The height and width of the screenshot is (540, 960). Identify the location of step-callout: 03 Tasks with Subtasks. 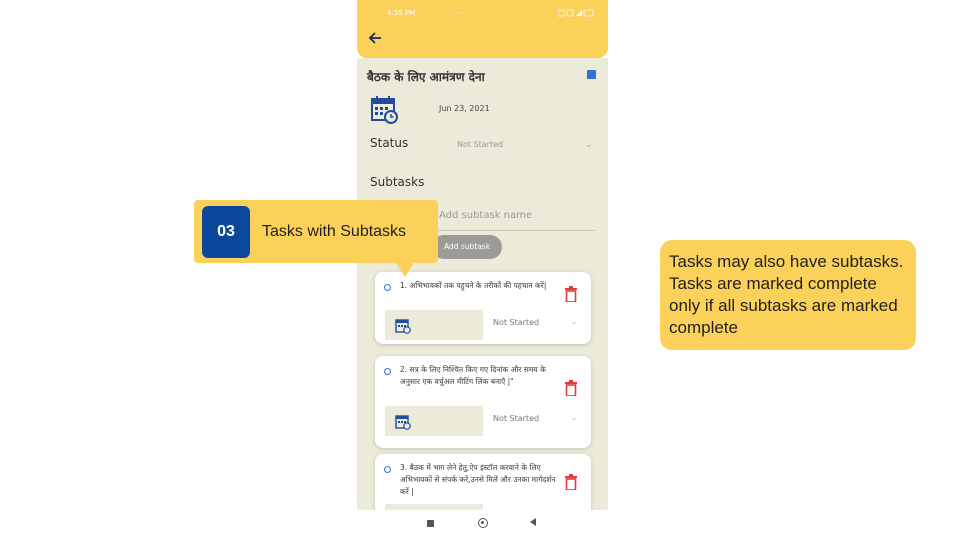
(316, 231).